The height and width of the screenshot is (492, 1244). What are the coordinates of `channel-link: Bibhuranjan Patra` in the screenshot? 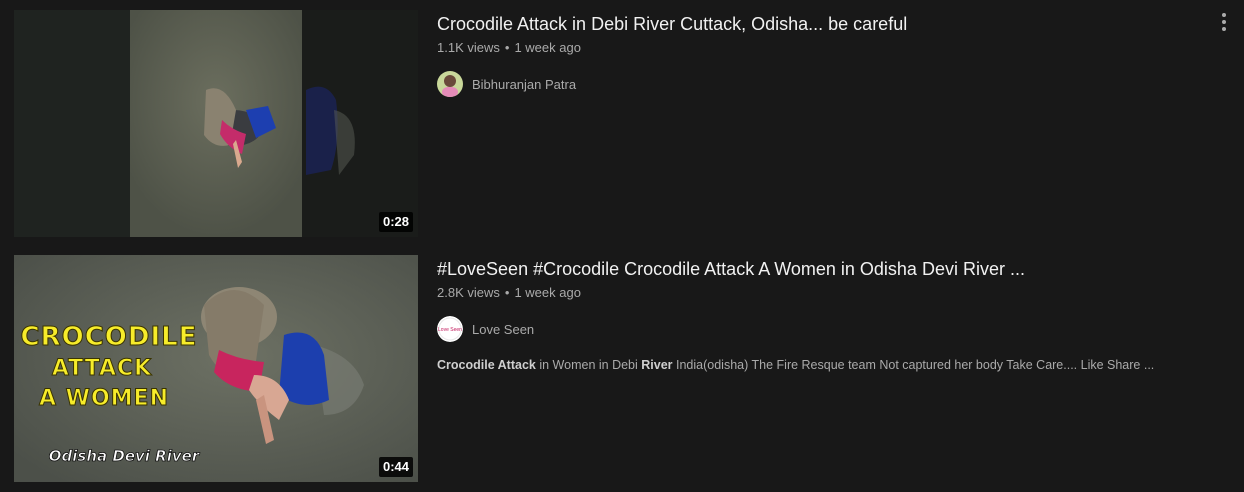 It's located at (818, 84).